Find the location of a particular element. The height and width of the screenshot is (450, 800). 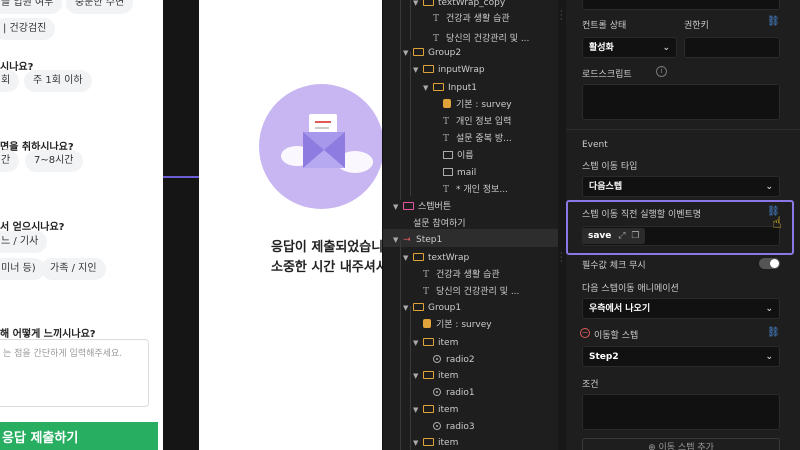

event-chip-label: save is located at coordinates (600, 236).